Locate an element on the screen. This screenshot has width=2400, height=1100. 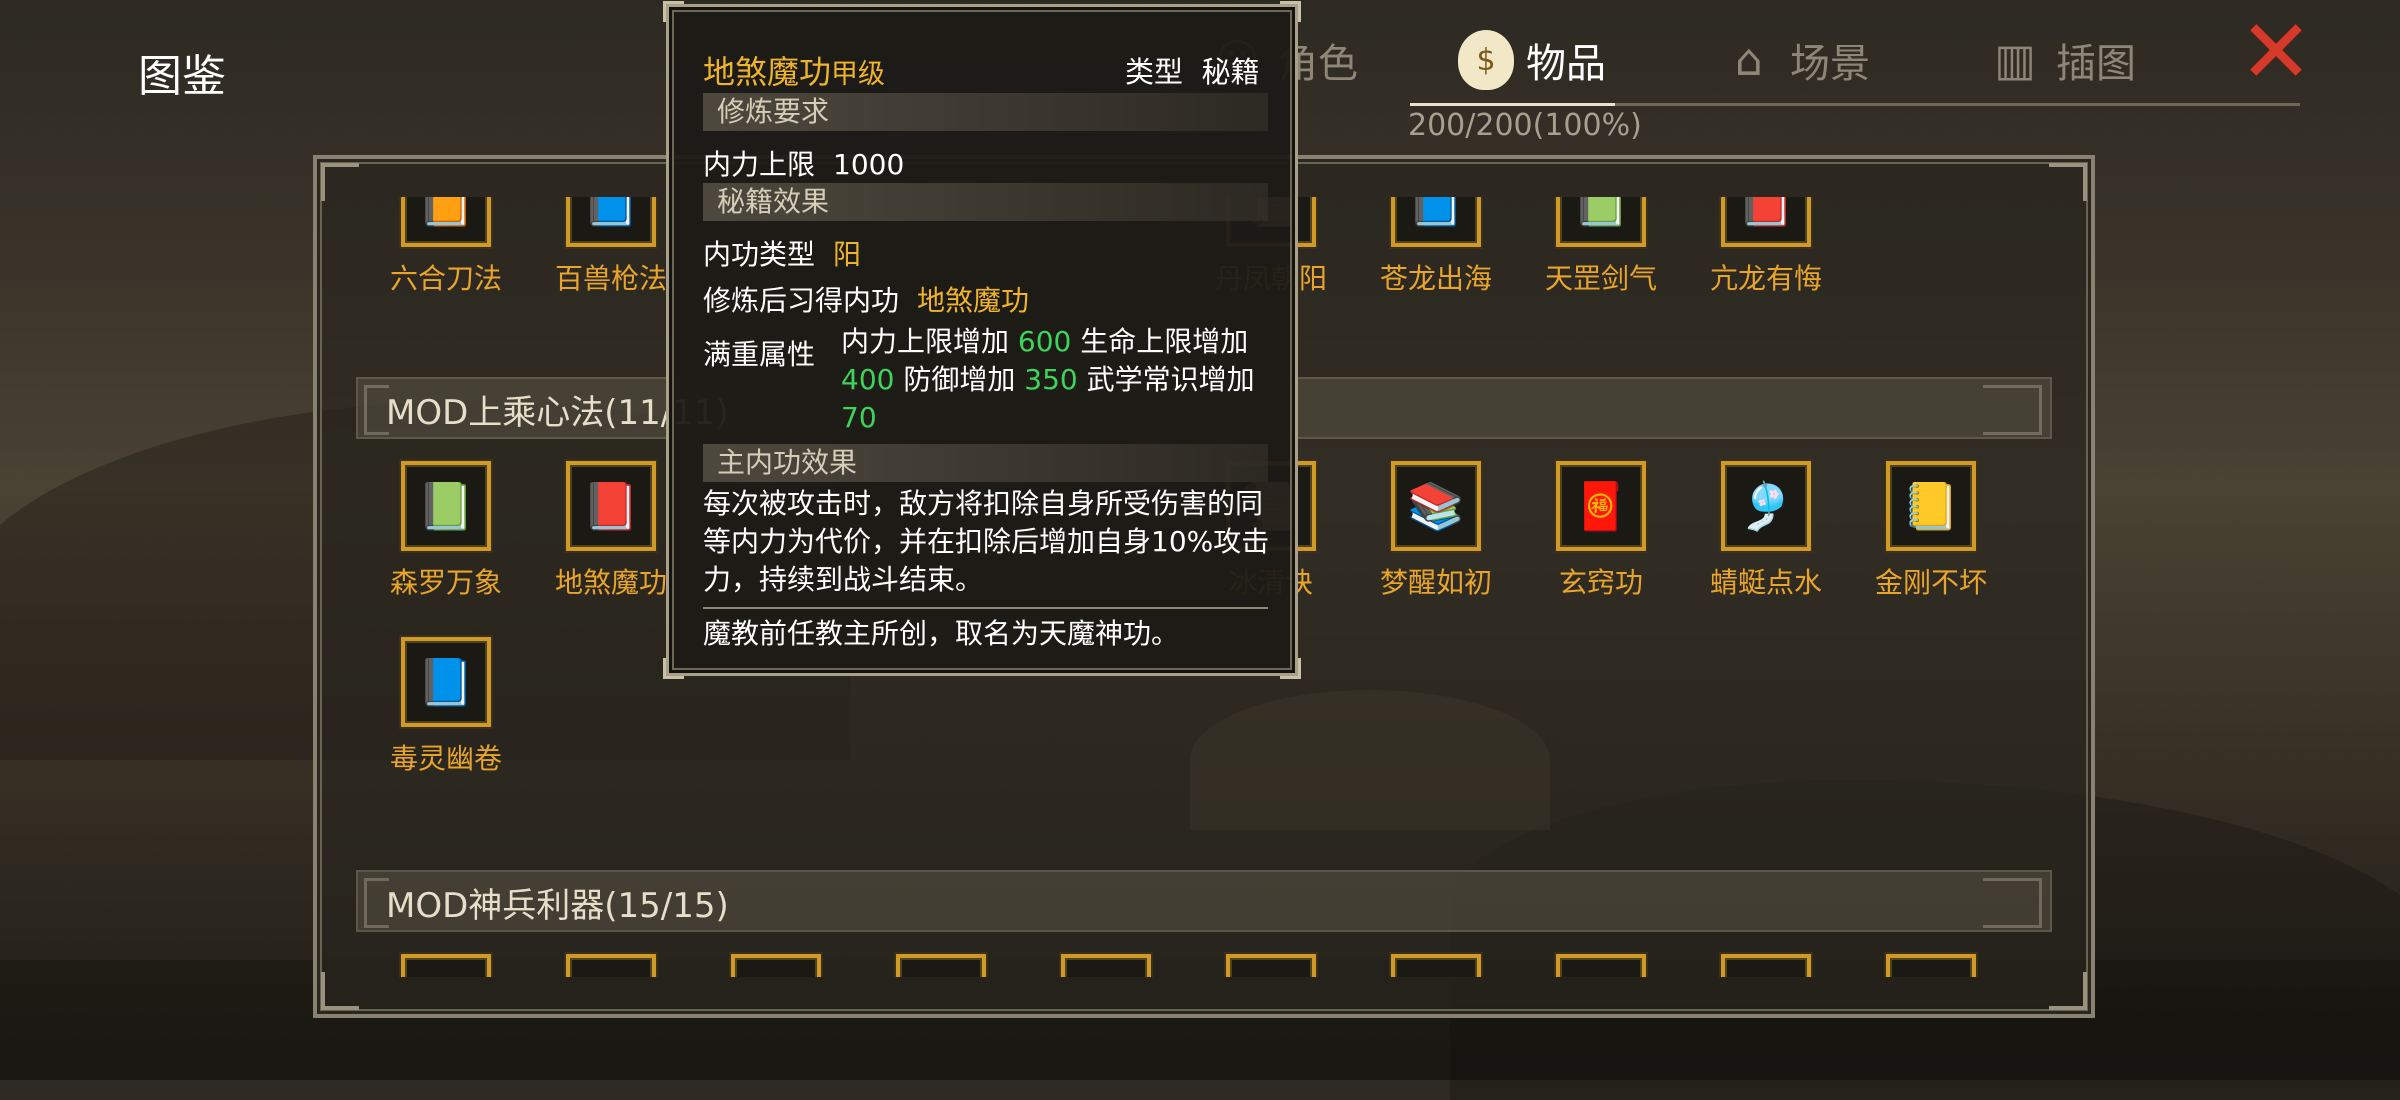
tab-label: 场景 is located at coordinates (1830, 64).